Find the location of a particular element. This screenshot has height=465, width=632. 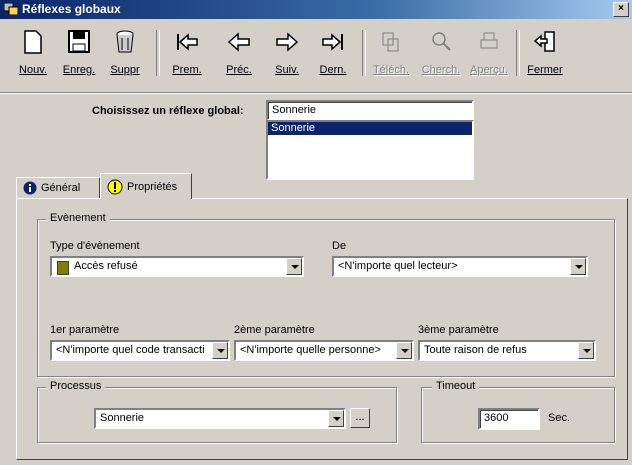

param3-select: Toute raison de refus is located at coordinates (507, 350).